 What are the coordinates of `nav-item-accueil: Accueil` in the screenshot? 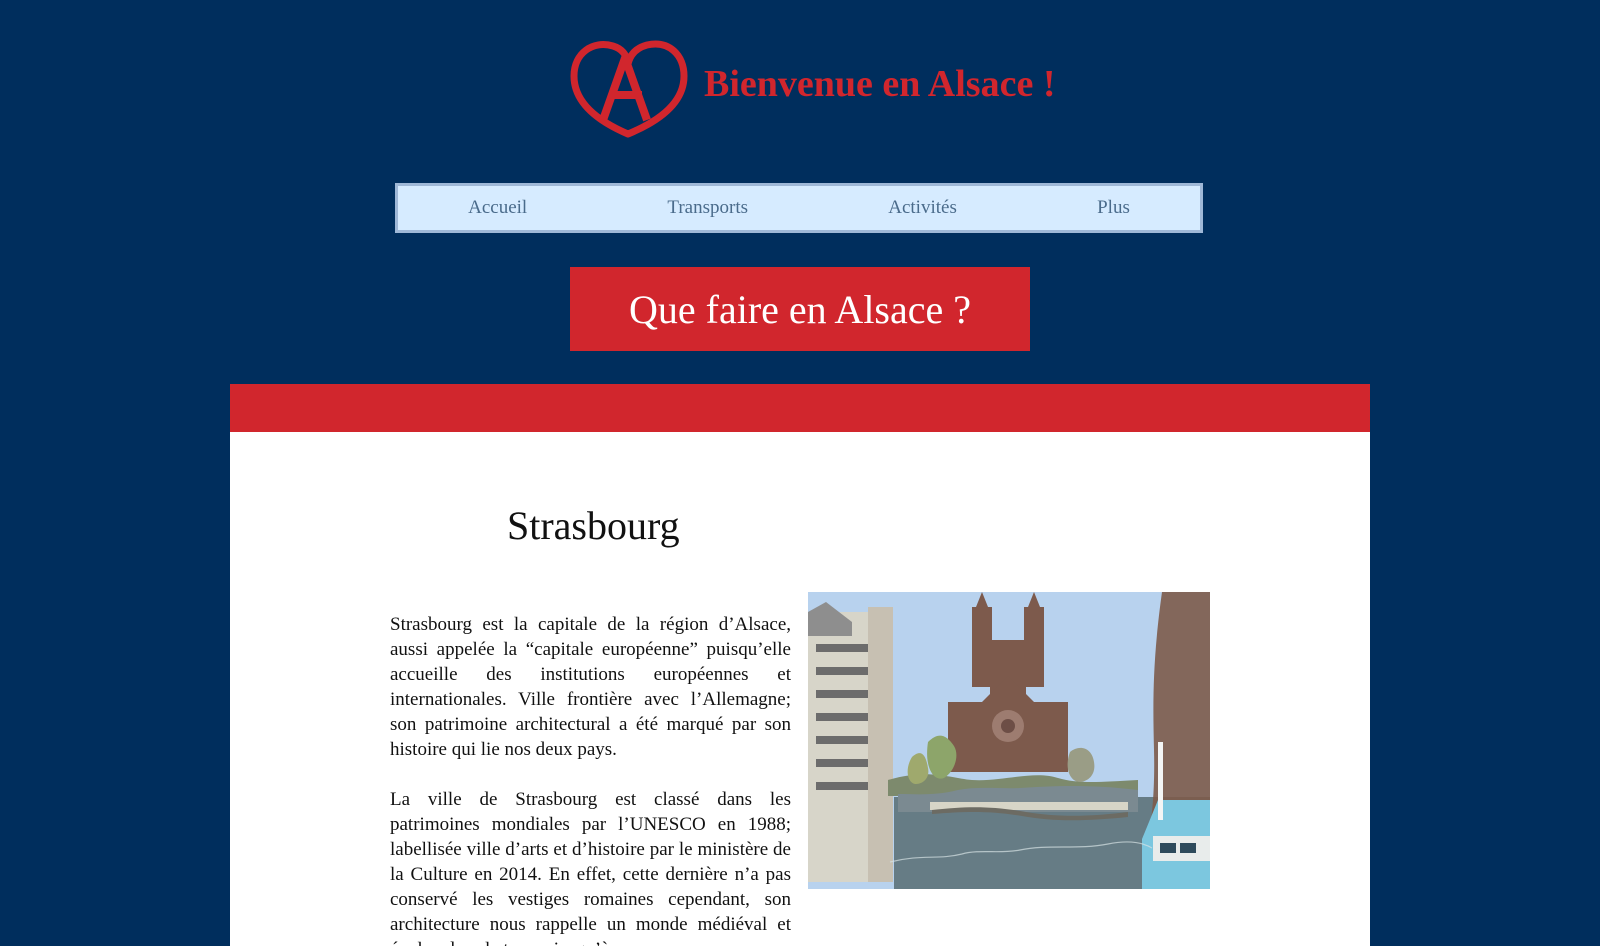 It's located at (497, 208).